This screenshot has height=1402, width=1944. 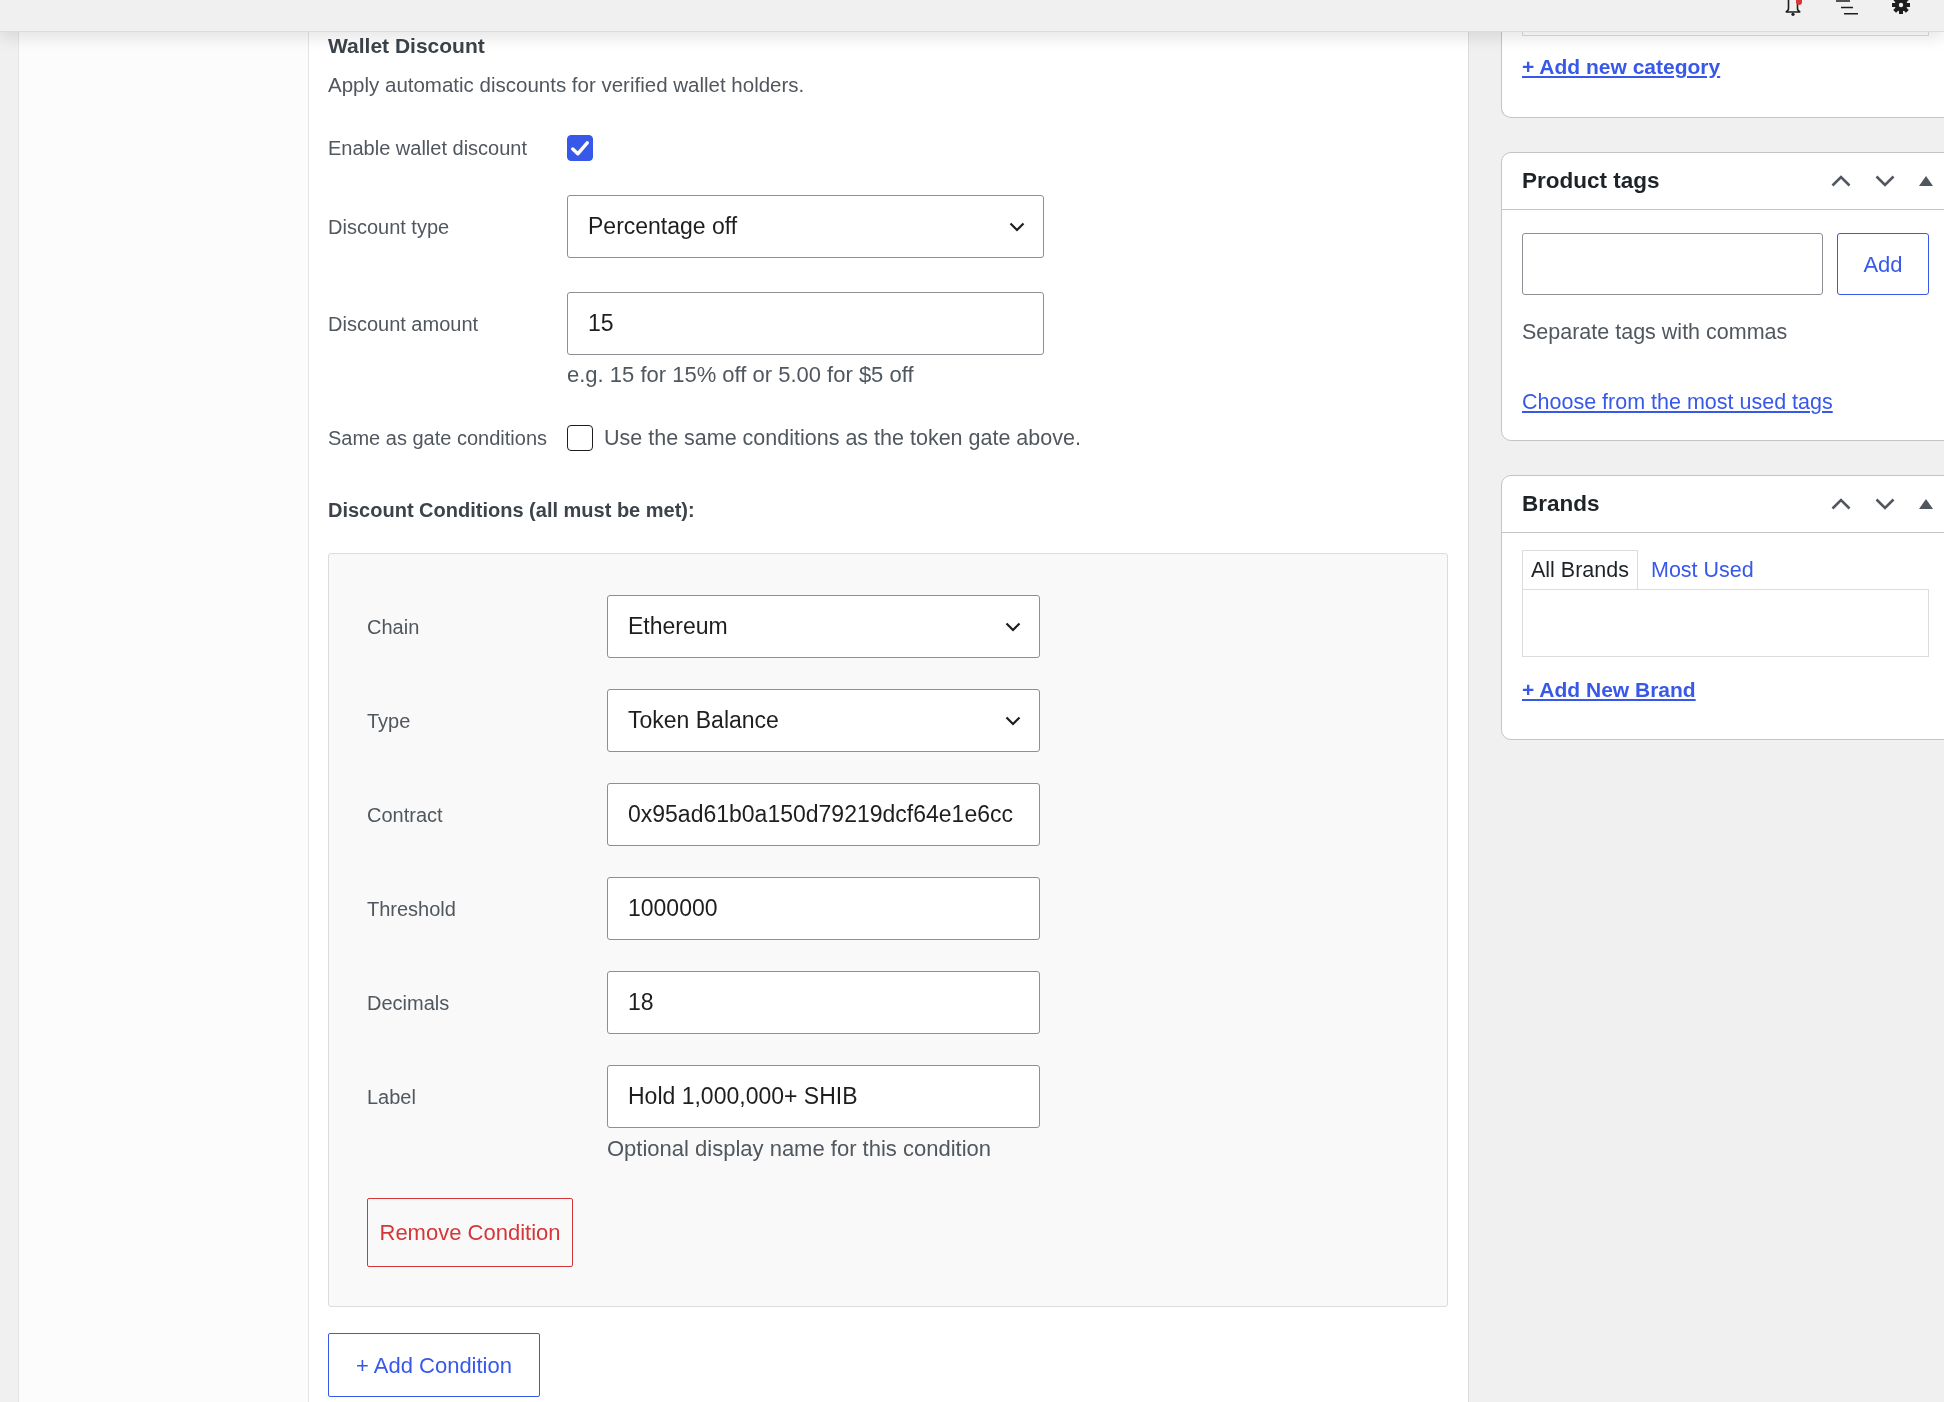 What do you see at coordinates (799, 1149) in the screenshot?
I see `field-hint: Optional display name for this condition` at bounding box center [799, 1149].